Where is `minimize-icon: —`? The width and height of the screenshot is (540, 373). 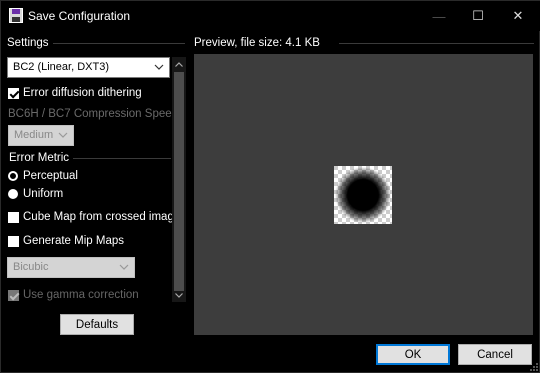
minimize-icon: — is located at coordinates (439, 16).